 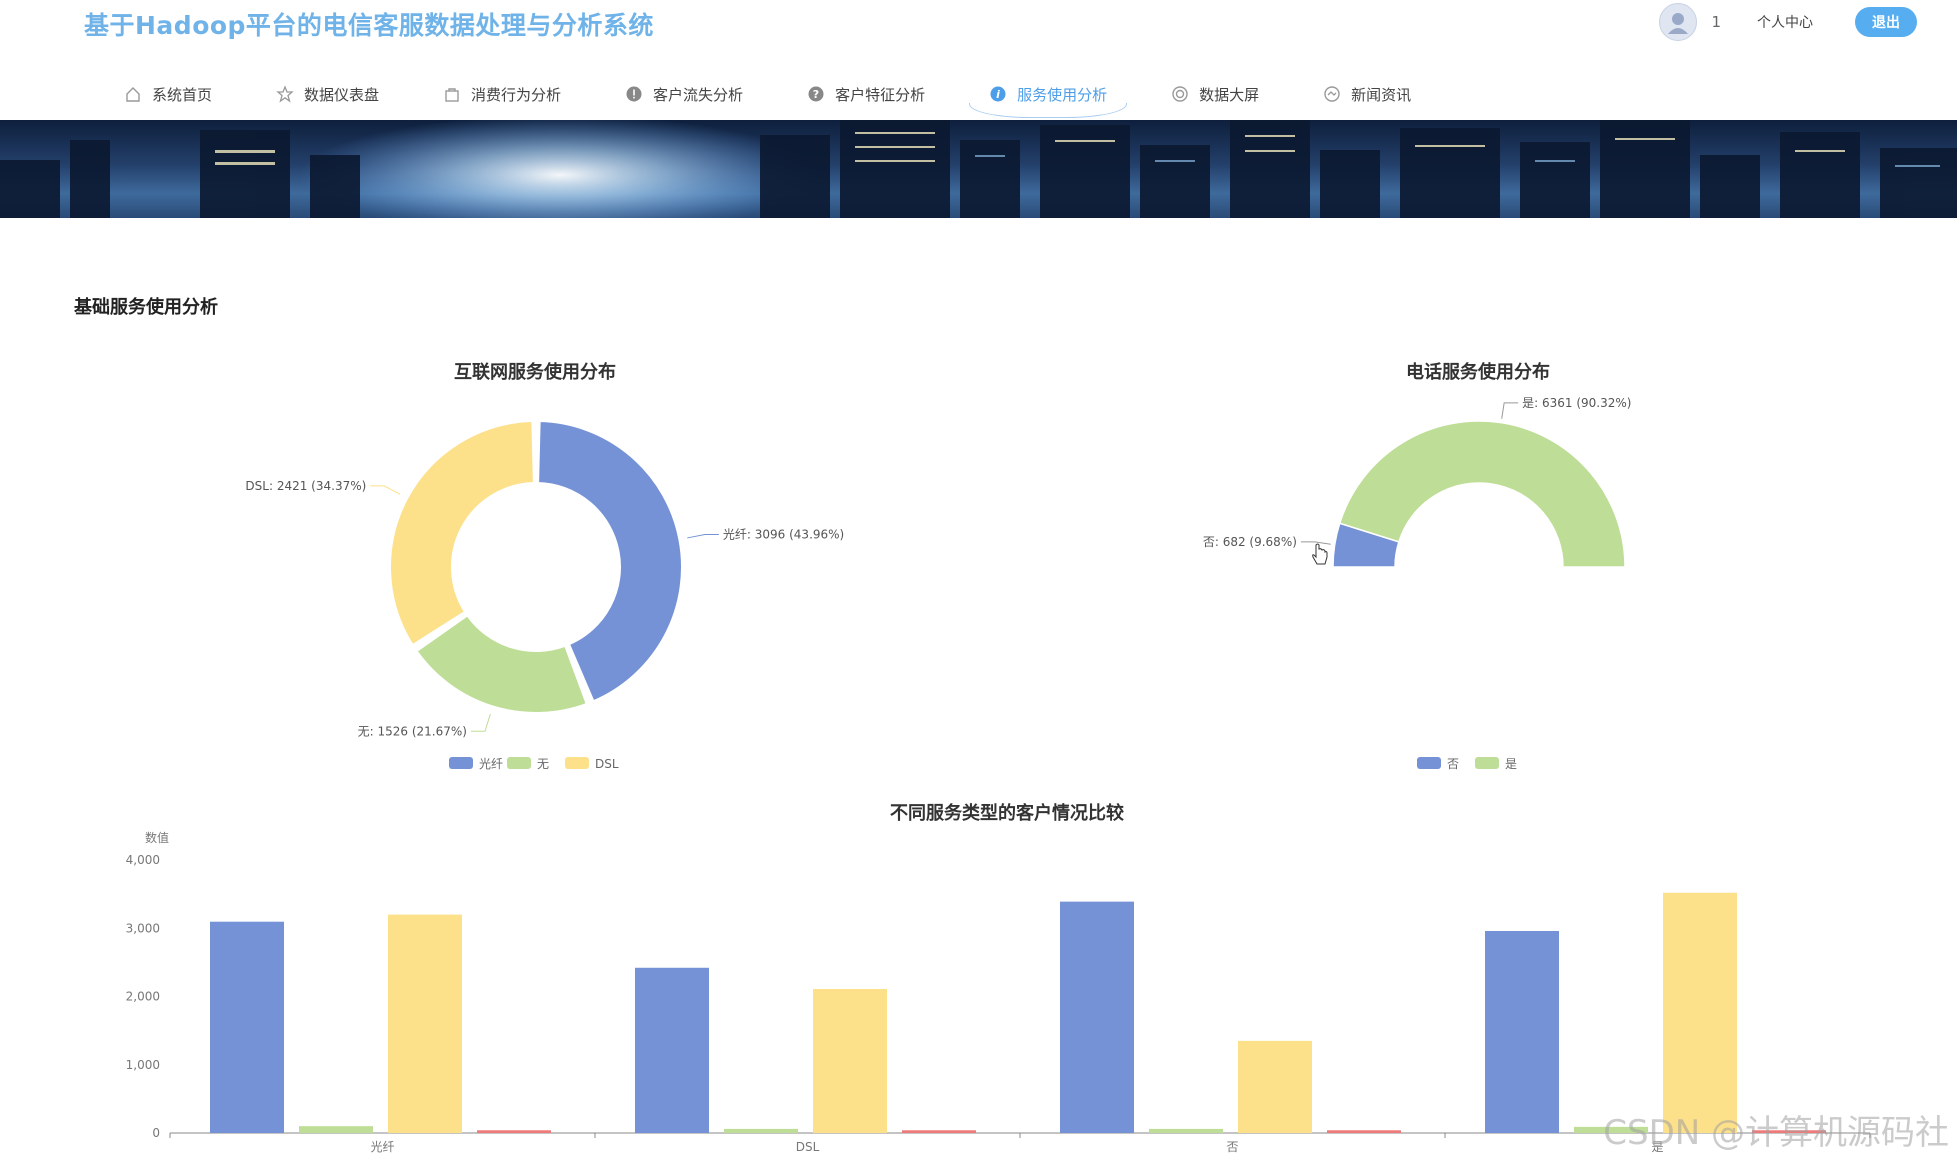 What do you see at coordinates (535, 372) in the screenshot?
I see `internet-chart-title: 互联网服务使用分布` at bounding box center [535, 372].